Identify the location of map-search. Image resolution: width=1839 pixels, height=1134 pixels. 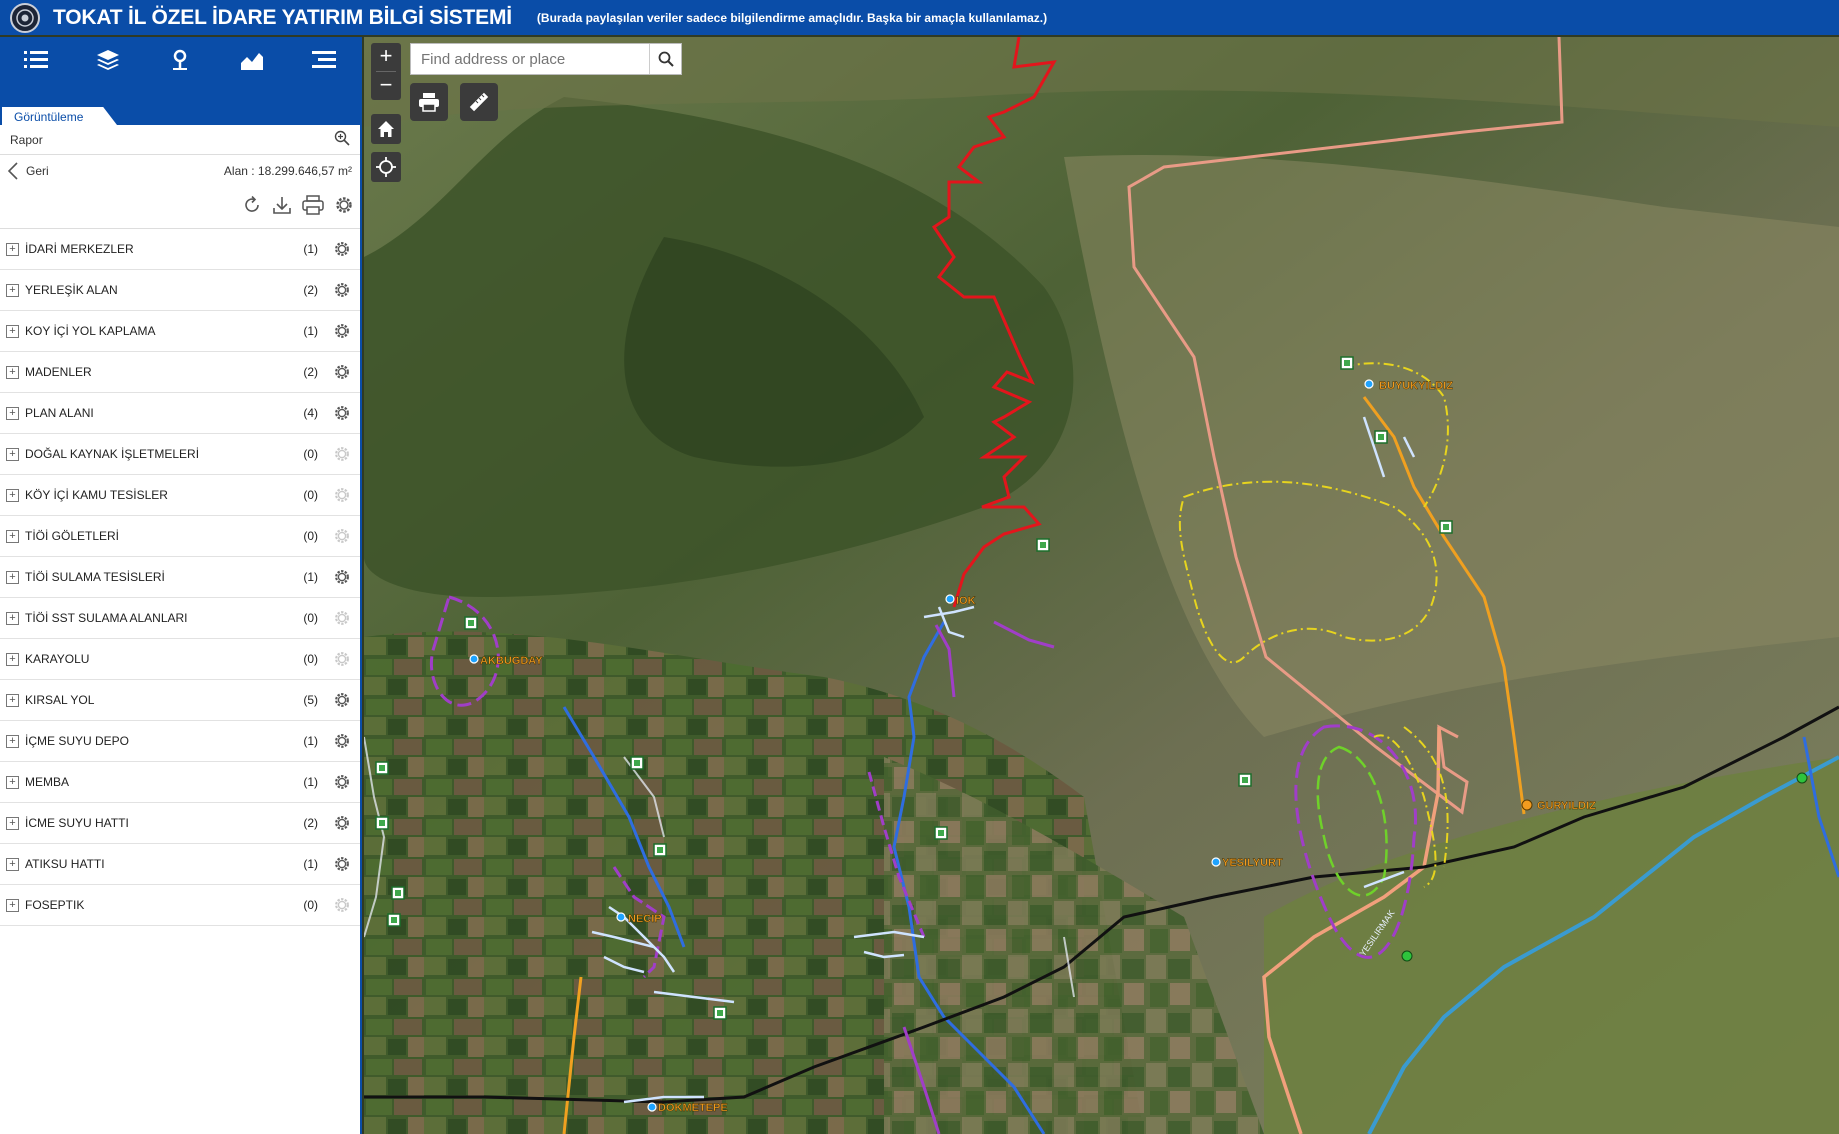
(546, 59).